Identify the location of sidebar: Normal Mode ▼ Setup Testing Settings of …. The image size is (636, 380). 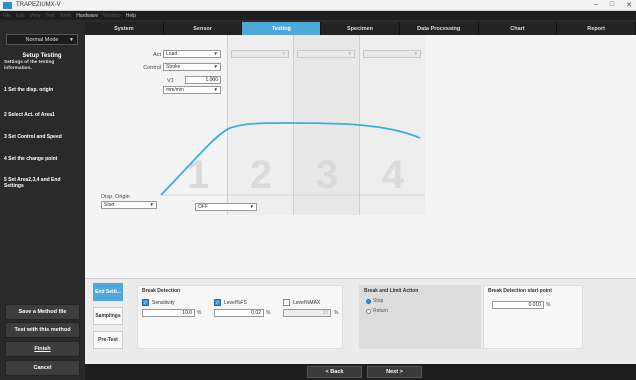
(42, 200).